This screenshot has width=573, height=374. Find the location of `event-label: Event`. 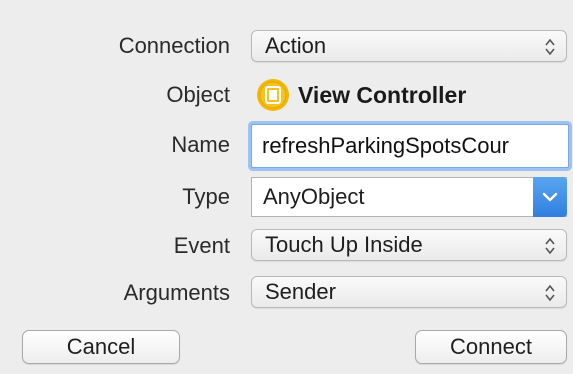

event-label: Event is located at coordinates (201, 245).